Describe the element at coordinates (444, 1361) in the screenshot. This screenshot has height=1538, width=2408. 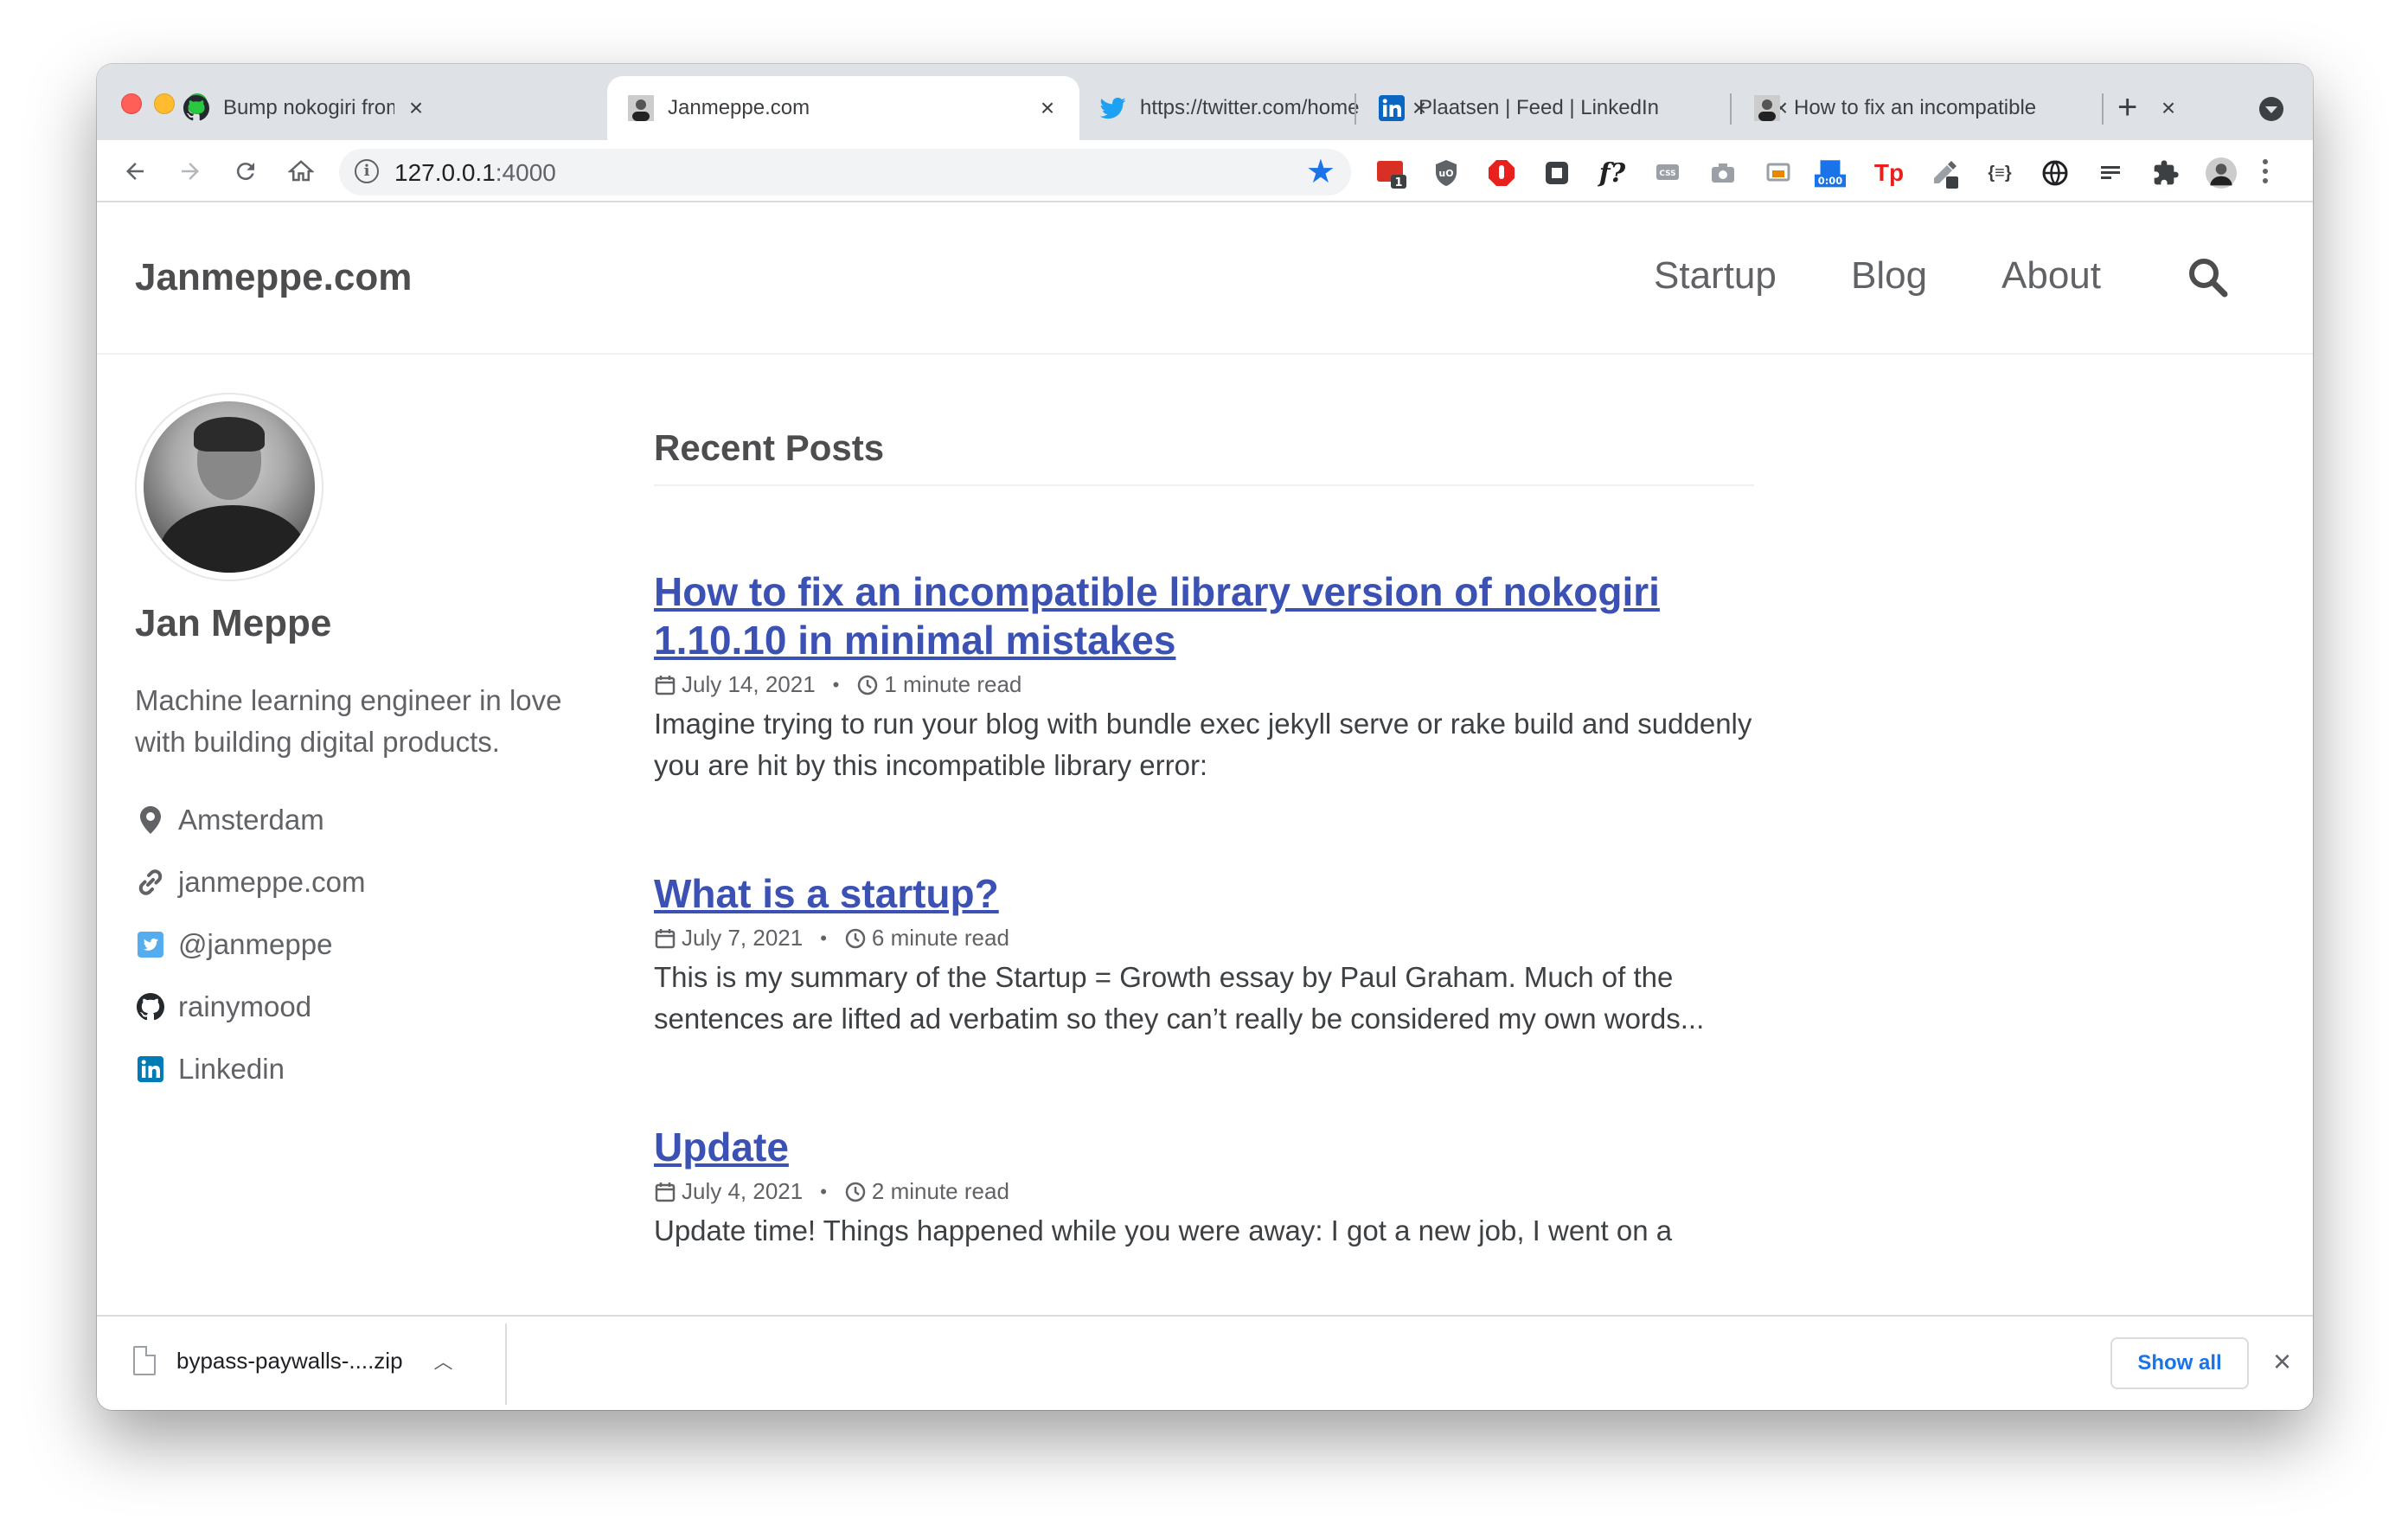
I see `chevron-up-icon: ︿` at that location.